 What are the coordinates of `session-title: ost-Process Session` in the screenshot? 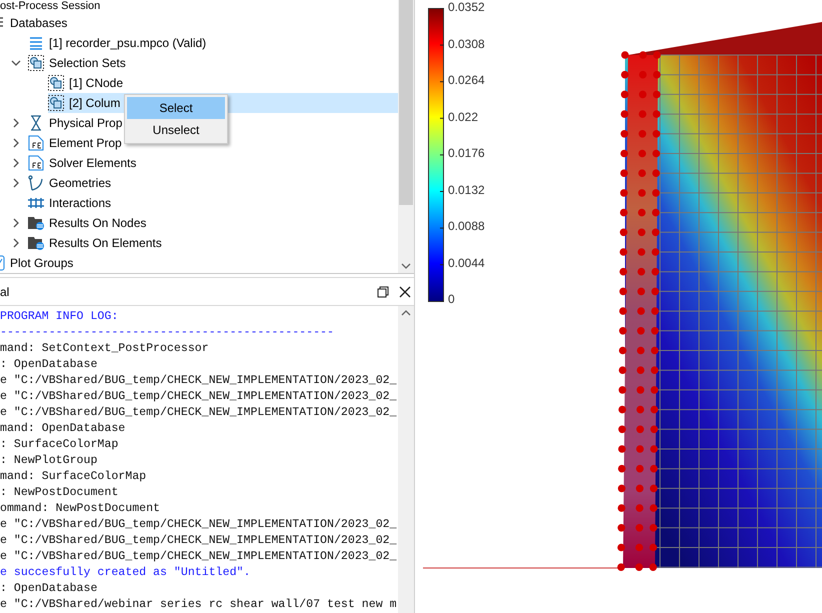 It's located at (50, 6).